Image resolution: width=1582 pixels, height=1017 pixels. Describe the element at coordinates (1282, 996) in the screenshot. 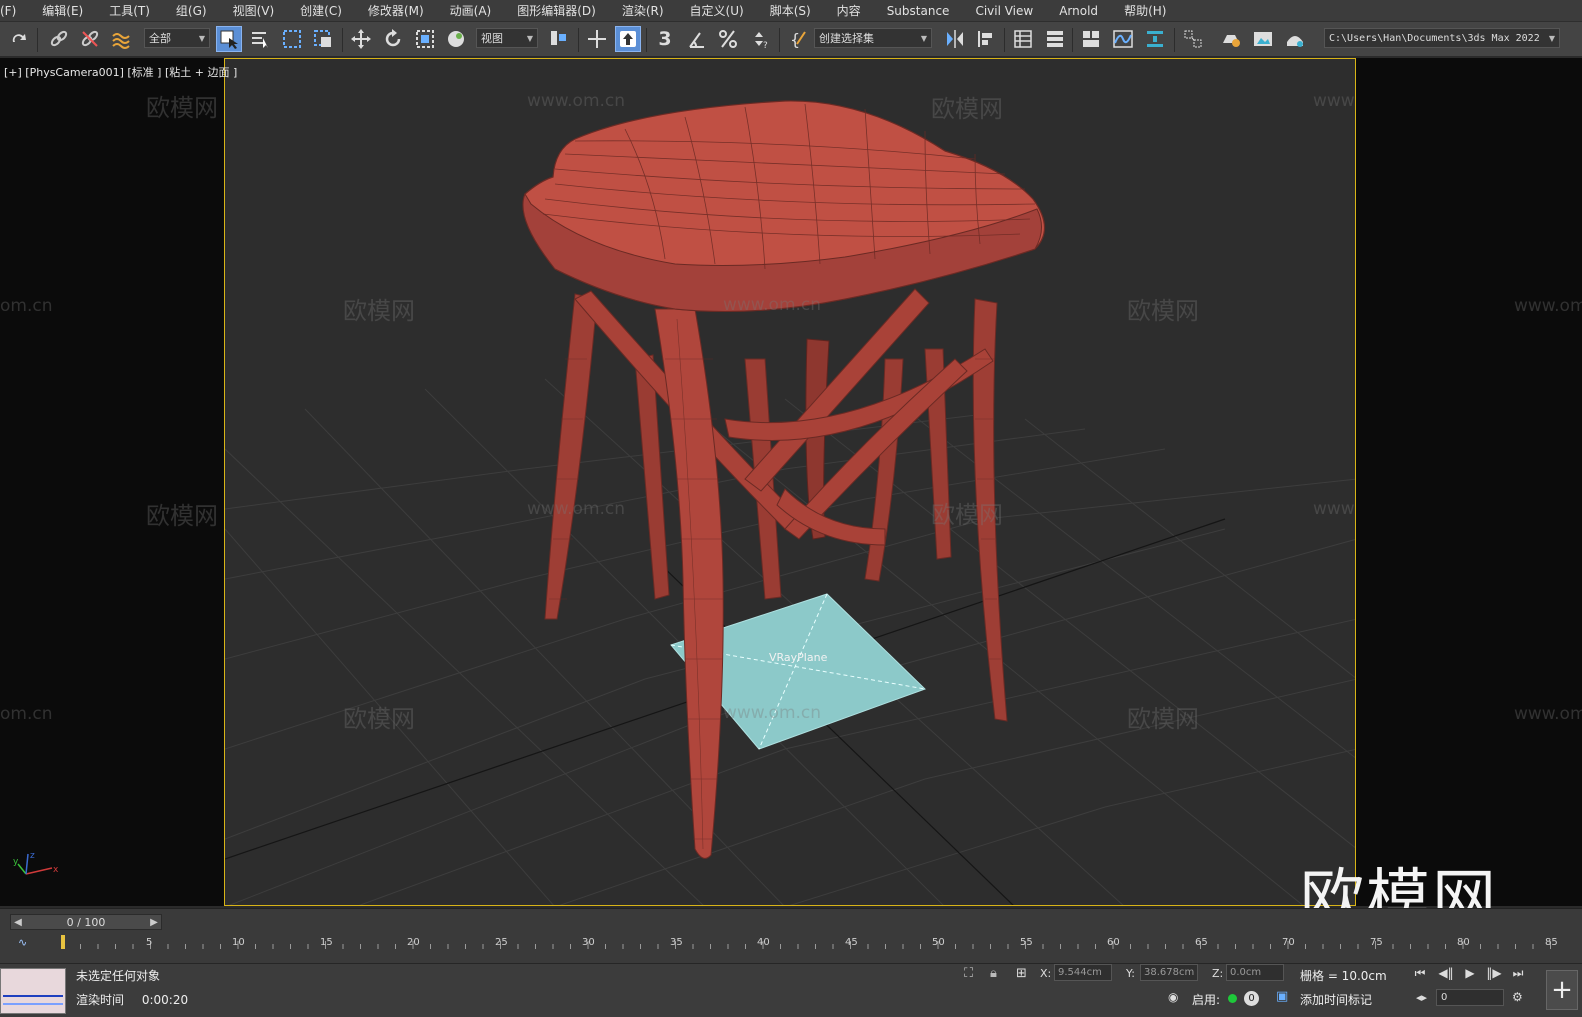

I see `time-tag-icon: ▣` at that location.